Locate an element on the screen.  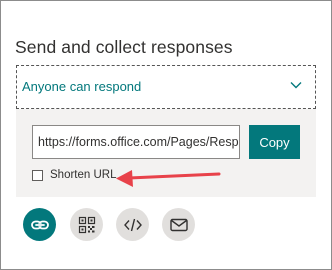
link-icon is located at coordinates (39, 224).